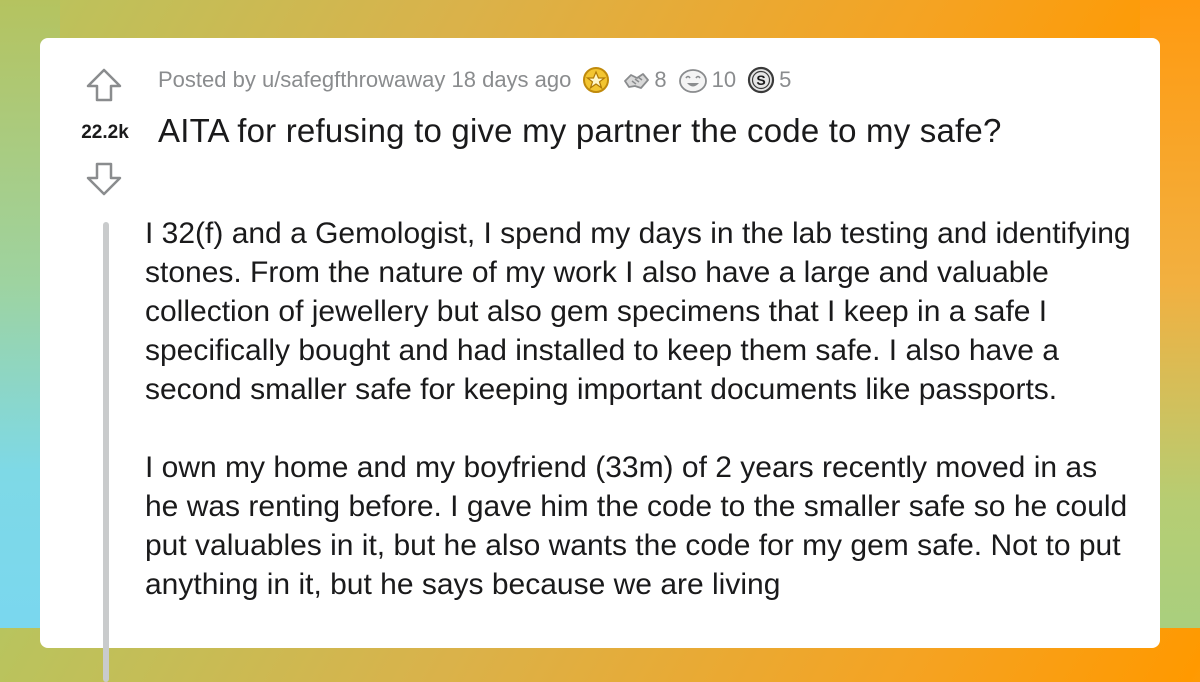 This screenshot has height=682, width=1200. What do you see at coordinates (693, 80) in the screenshot?
I see `laughing-face-award-icon` at bounding box center [693, 80].